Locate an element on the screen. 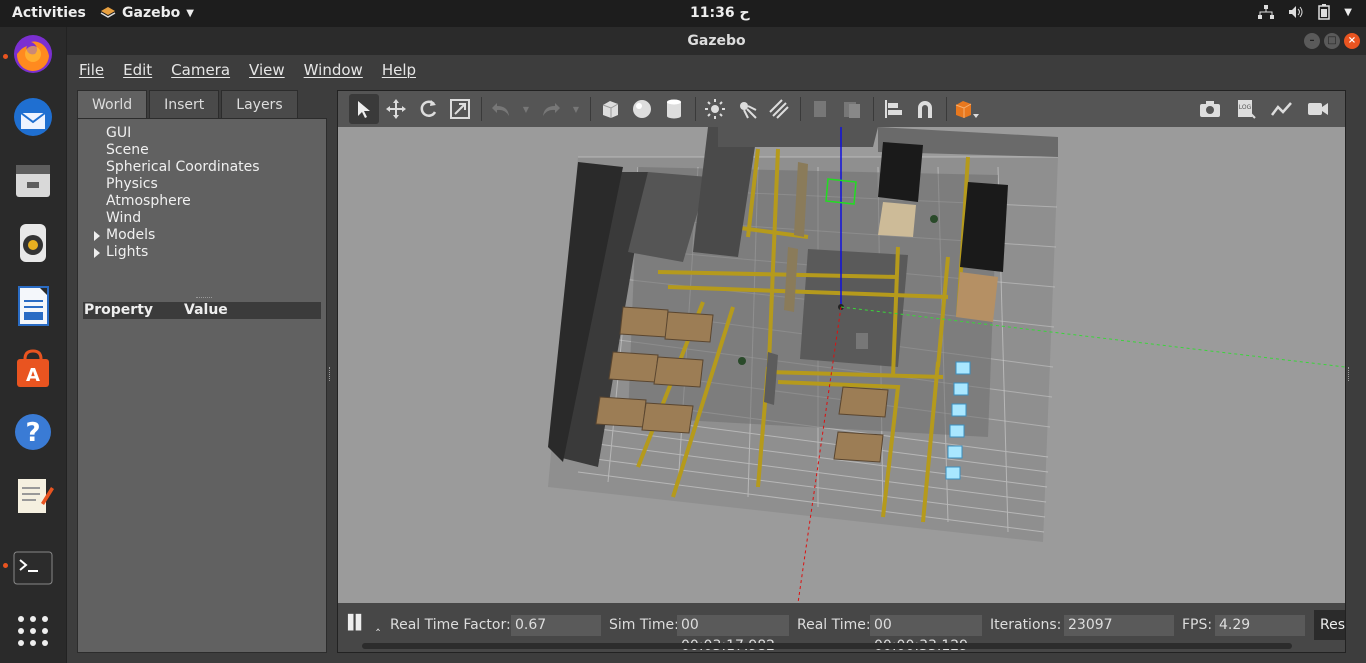  tree-item-gui: GUI is located at coordinates (118, 133).